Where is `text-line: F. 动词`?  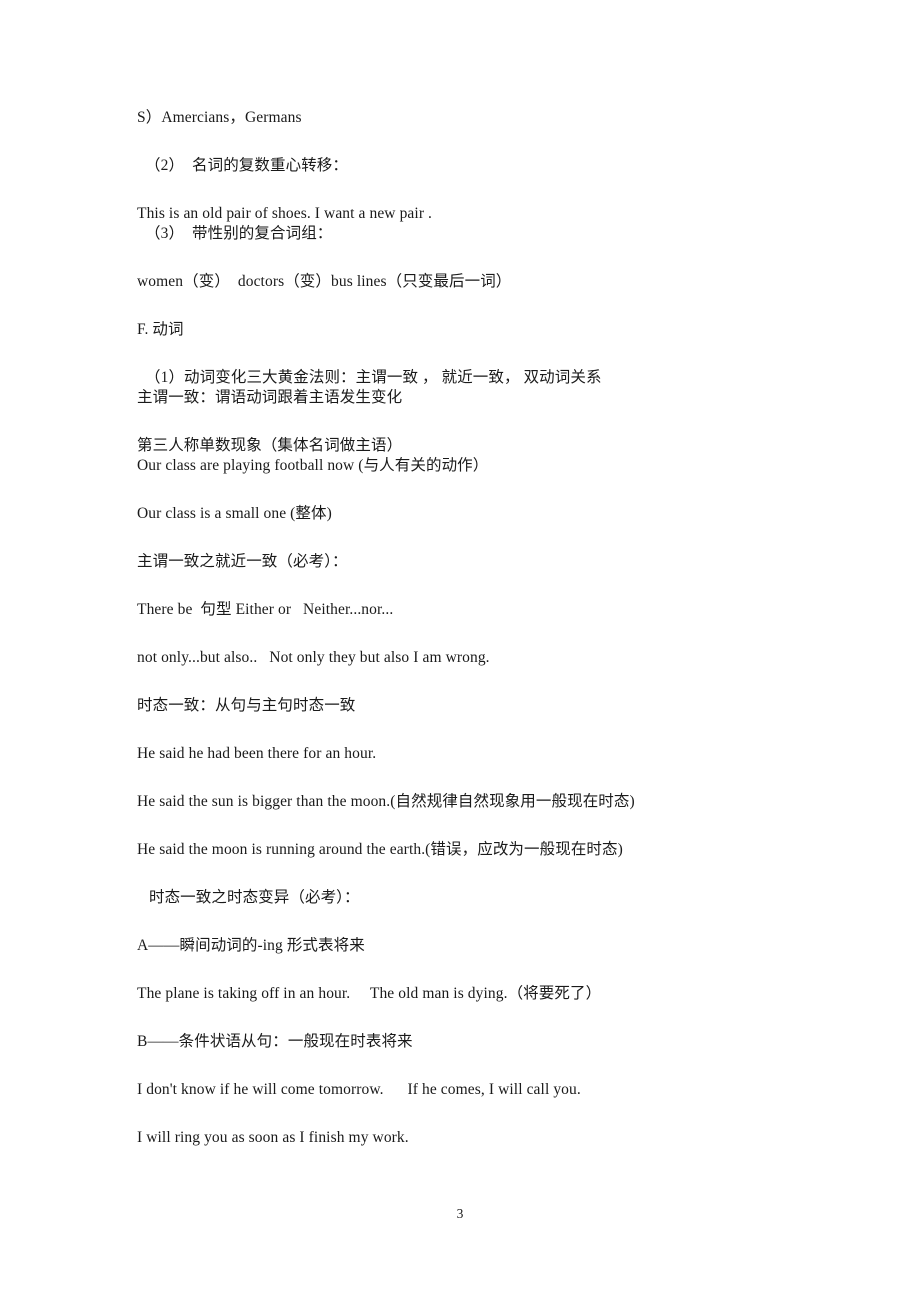
text-line: F. 动词 is located at coordinates (160, 329).